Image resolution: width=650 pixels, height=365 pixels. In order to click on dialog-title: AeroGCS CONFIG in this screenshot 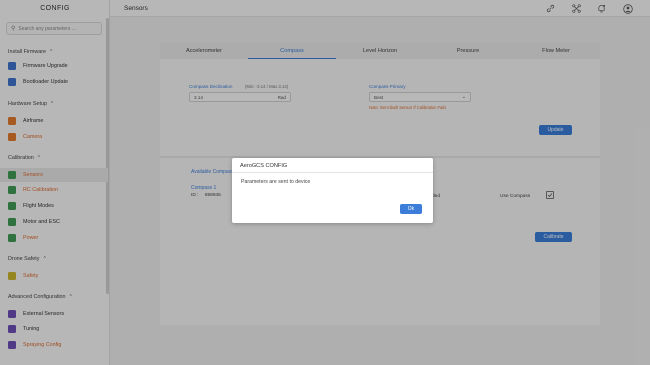, I will do `click(264, 166)`.